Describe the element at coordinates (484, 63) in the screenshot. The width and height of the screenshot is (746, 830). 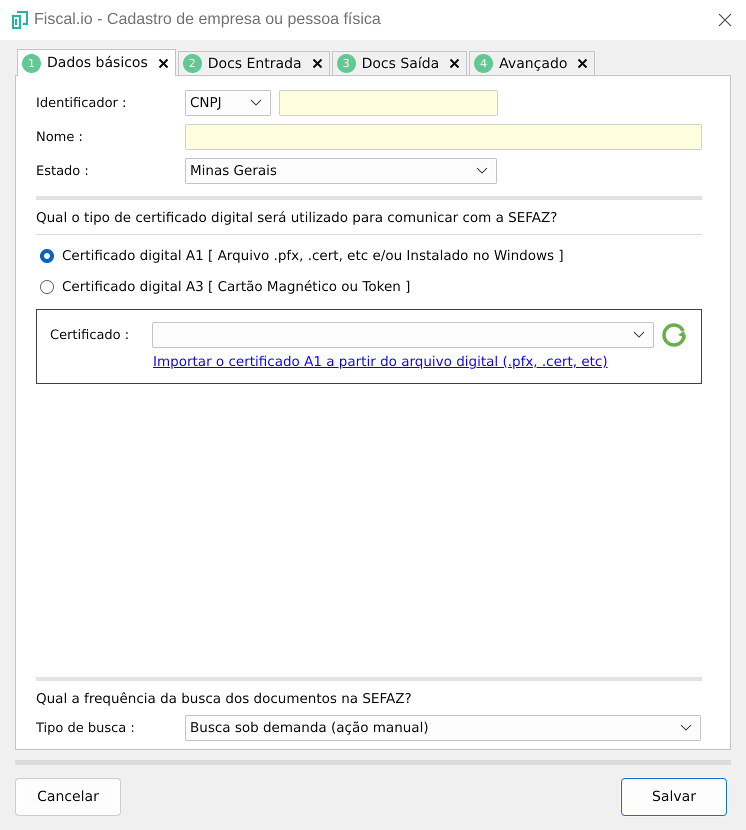
I see `tab-number: 4` at that location.